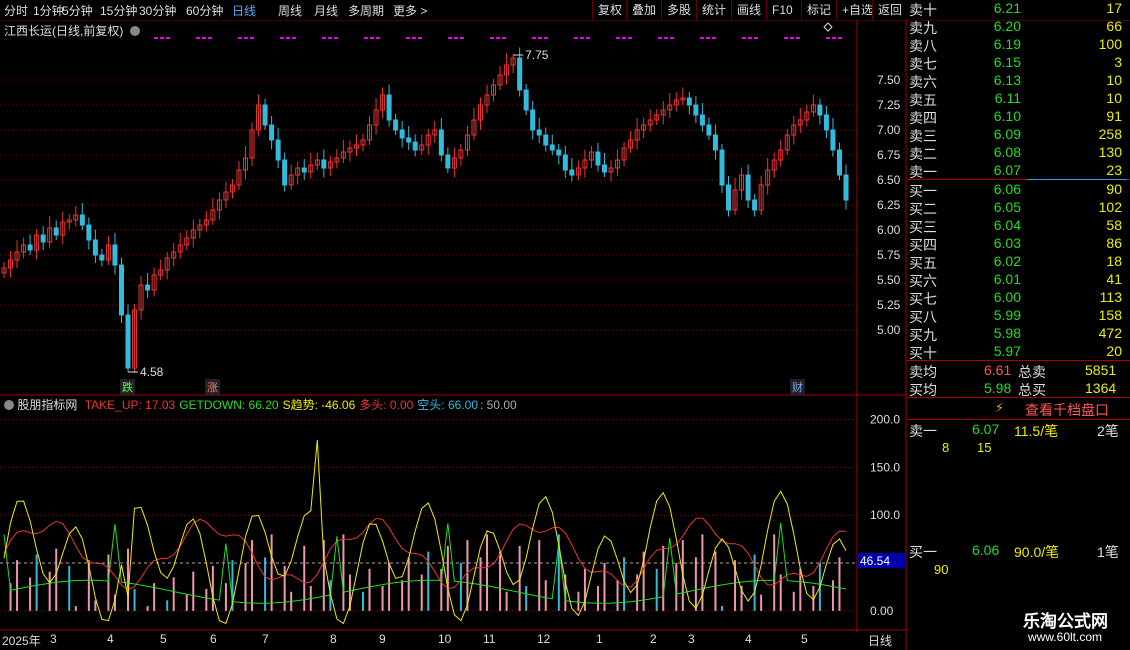 The height and width of the screenshot is (650, 1130). What do you see at coordinates (1014, 316) in the screenshot?
I see `order-row: 买八 5.99 158` at bounding box center [1014, 316].